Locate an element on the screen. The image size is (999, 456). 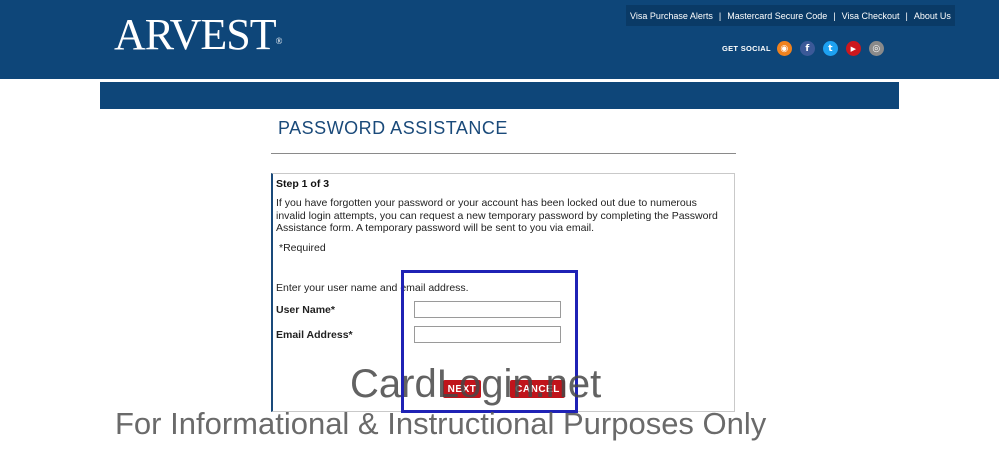
arvest-logo: ARVEST® is located at coordinates (198, 35).